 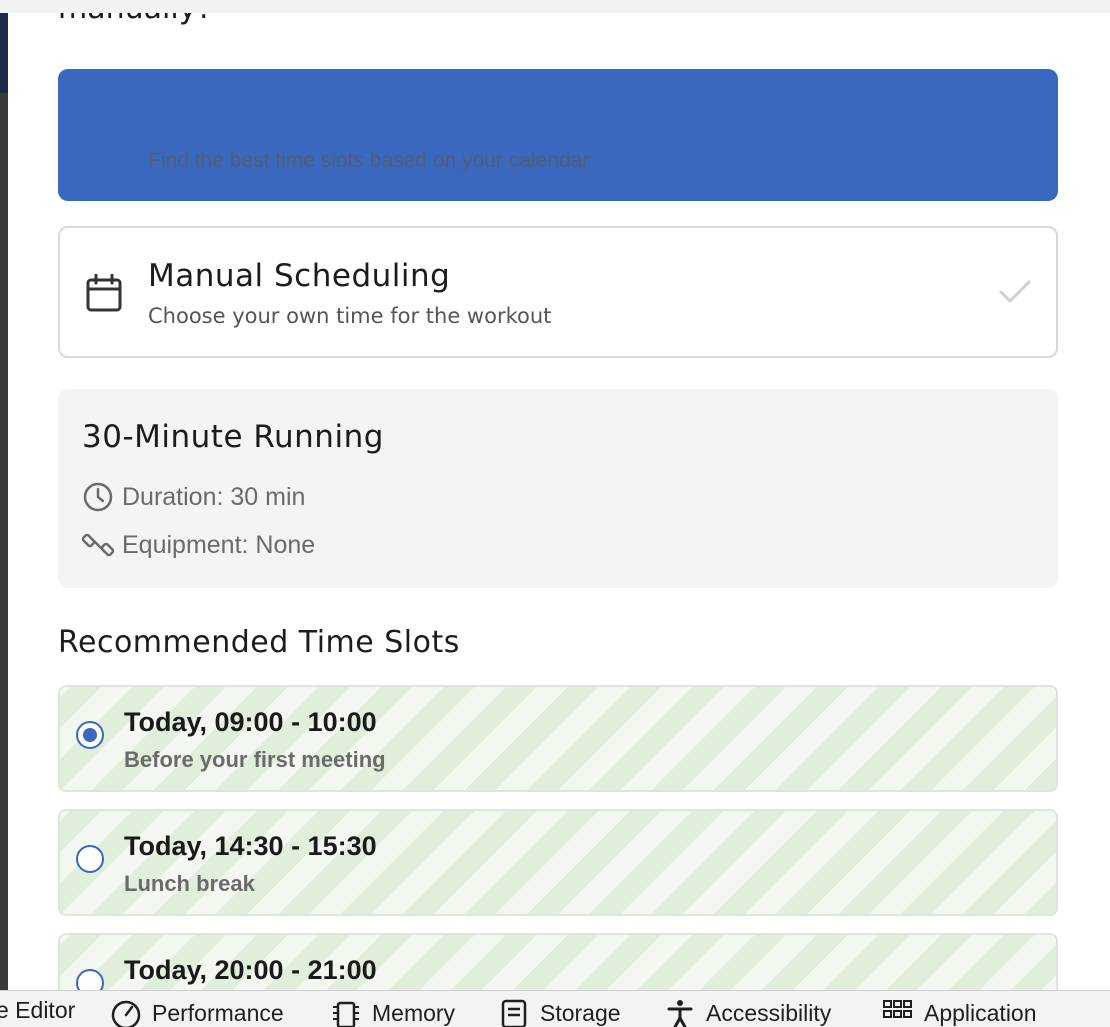 What do you see at coordinates (259, 642) in the screenshot?
I see `slots-section-title: Recommended Time Slots` at bounding box center [259, 642].